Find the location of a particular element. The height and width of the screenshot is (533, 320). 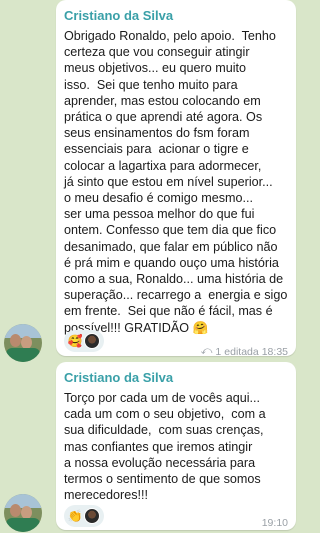

reaction-emoji: 🥰 is located at coordinates (75, 341).